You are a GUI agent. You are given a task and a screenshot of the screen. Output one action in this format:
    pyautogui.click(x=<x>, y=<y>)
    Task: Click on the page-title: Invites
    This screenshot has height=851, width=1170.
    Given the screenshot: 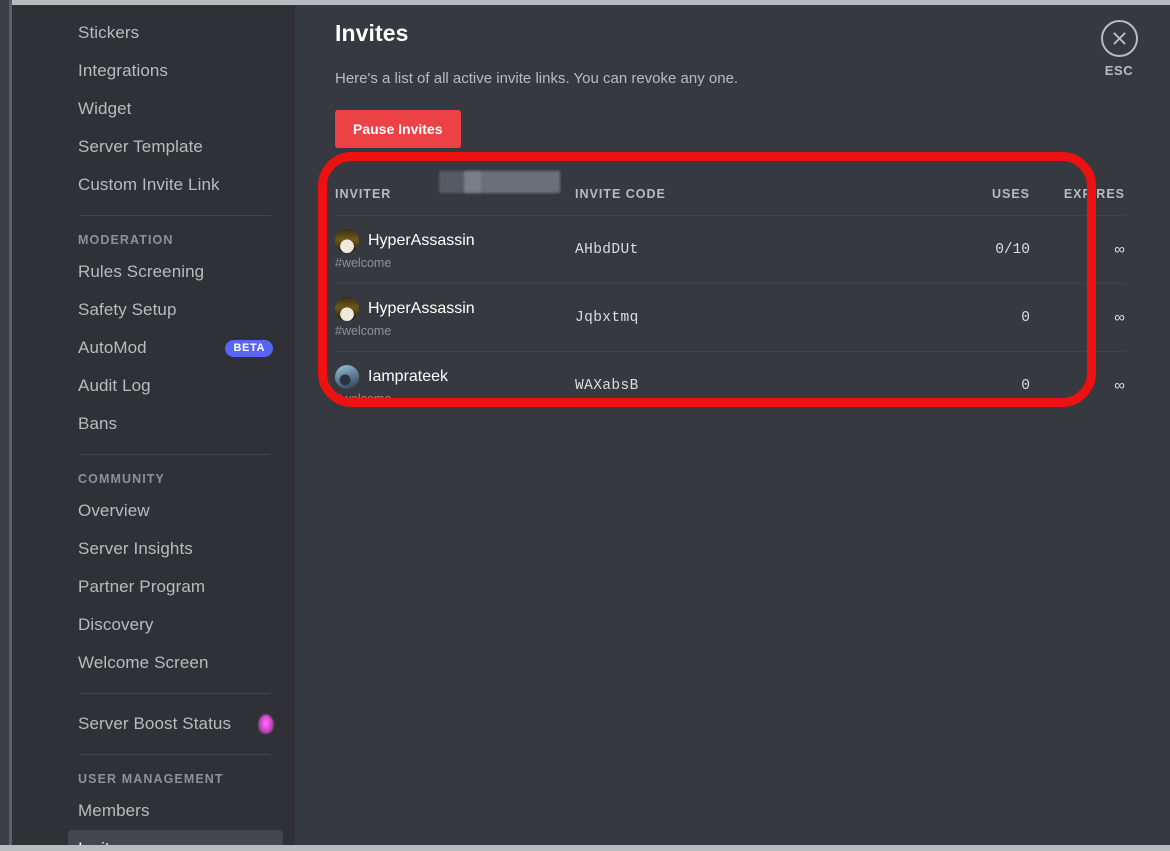 What is the action you would take?
    pyautogui.click(x=372, y=33)
    